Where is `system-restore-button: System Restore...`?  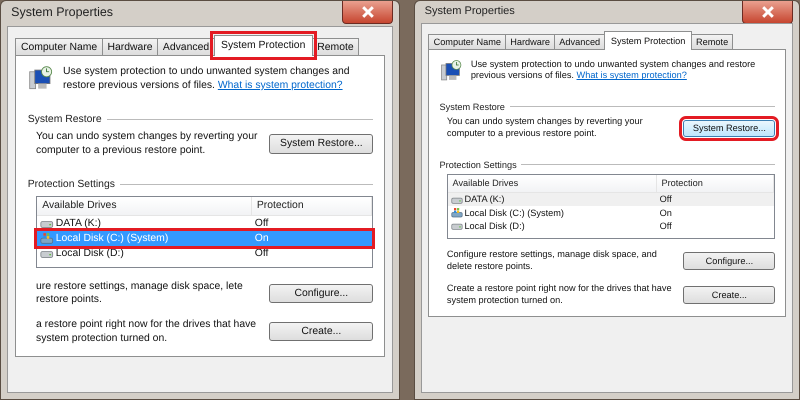
system-restore-button: System Restore... is located at coordinates (321, 144).